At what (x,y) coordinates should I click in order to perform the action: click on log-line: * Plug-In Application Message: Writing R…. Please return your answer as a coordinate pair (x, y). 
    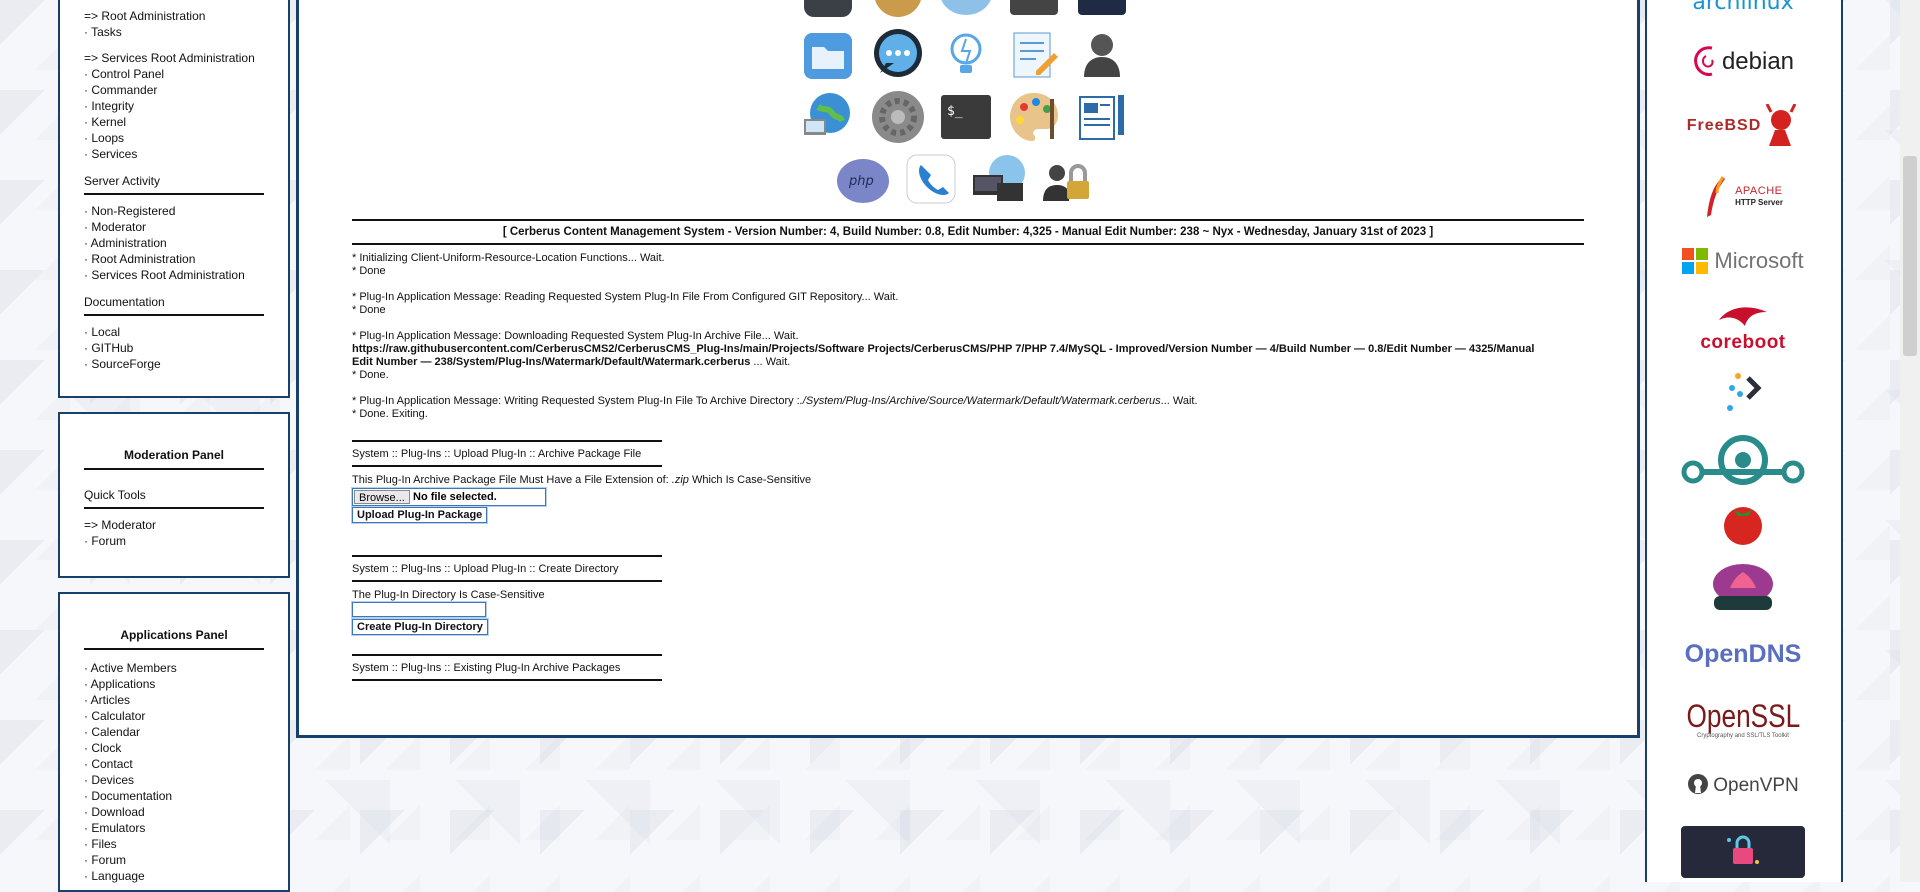
    Looking at the image, I should click on (775, 401).